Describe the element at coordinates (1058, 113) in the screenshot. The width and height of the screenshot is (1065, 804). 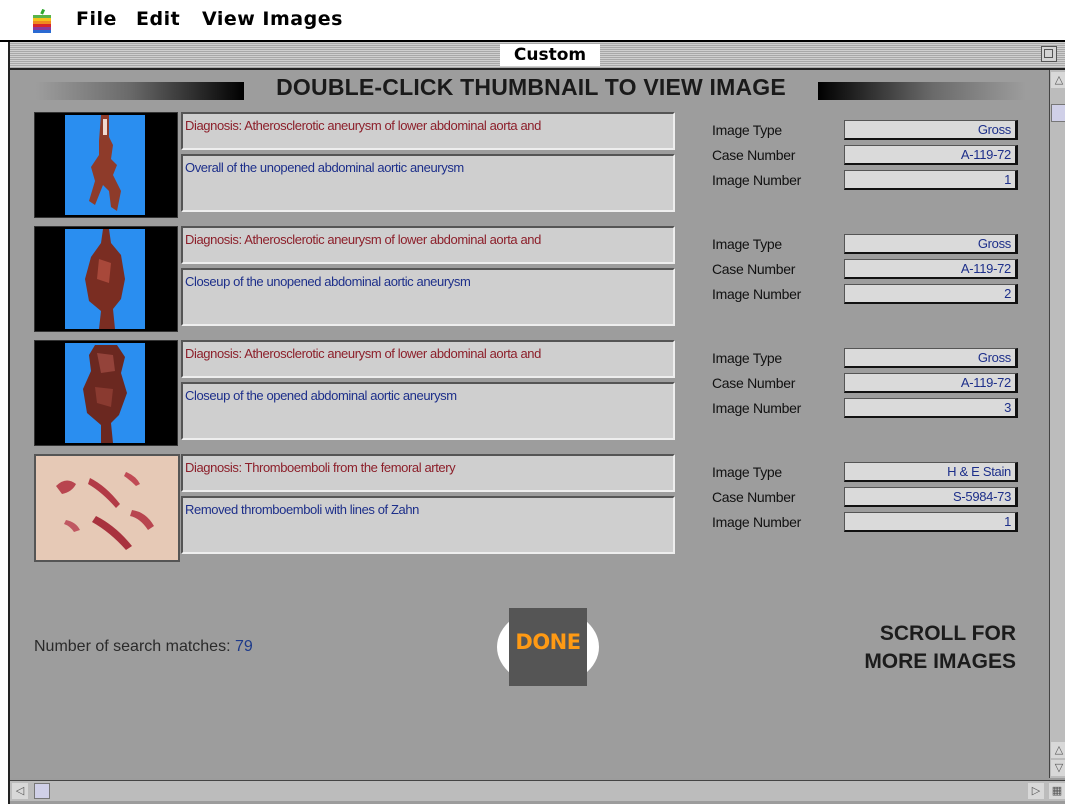
I see `vertical-scroll-thumb` at that location.